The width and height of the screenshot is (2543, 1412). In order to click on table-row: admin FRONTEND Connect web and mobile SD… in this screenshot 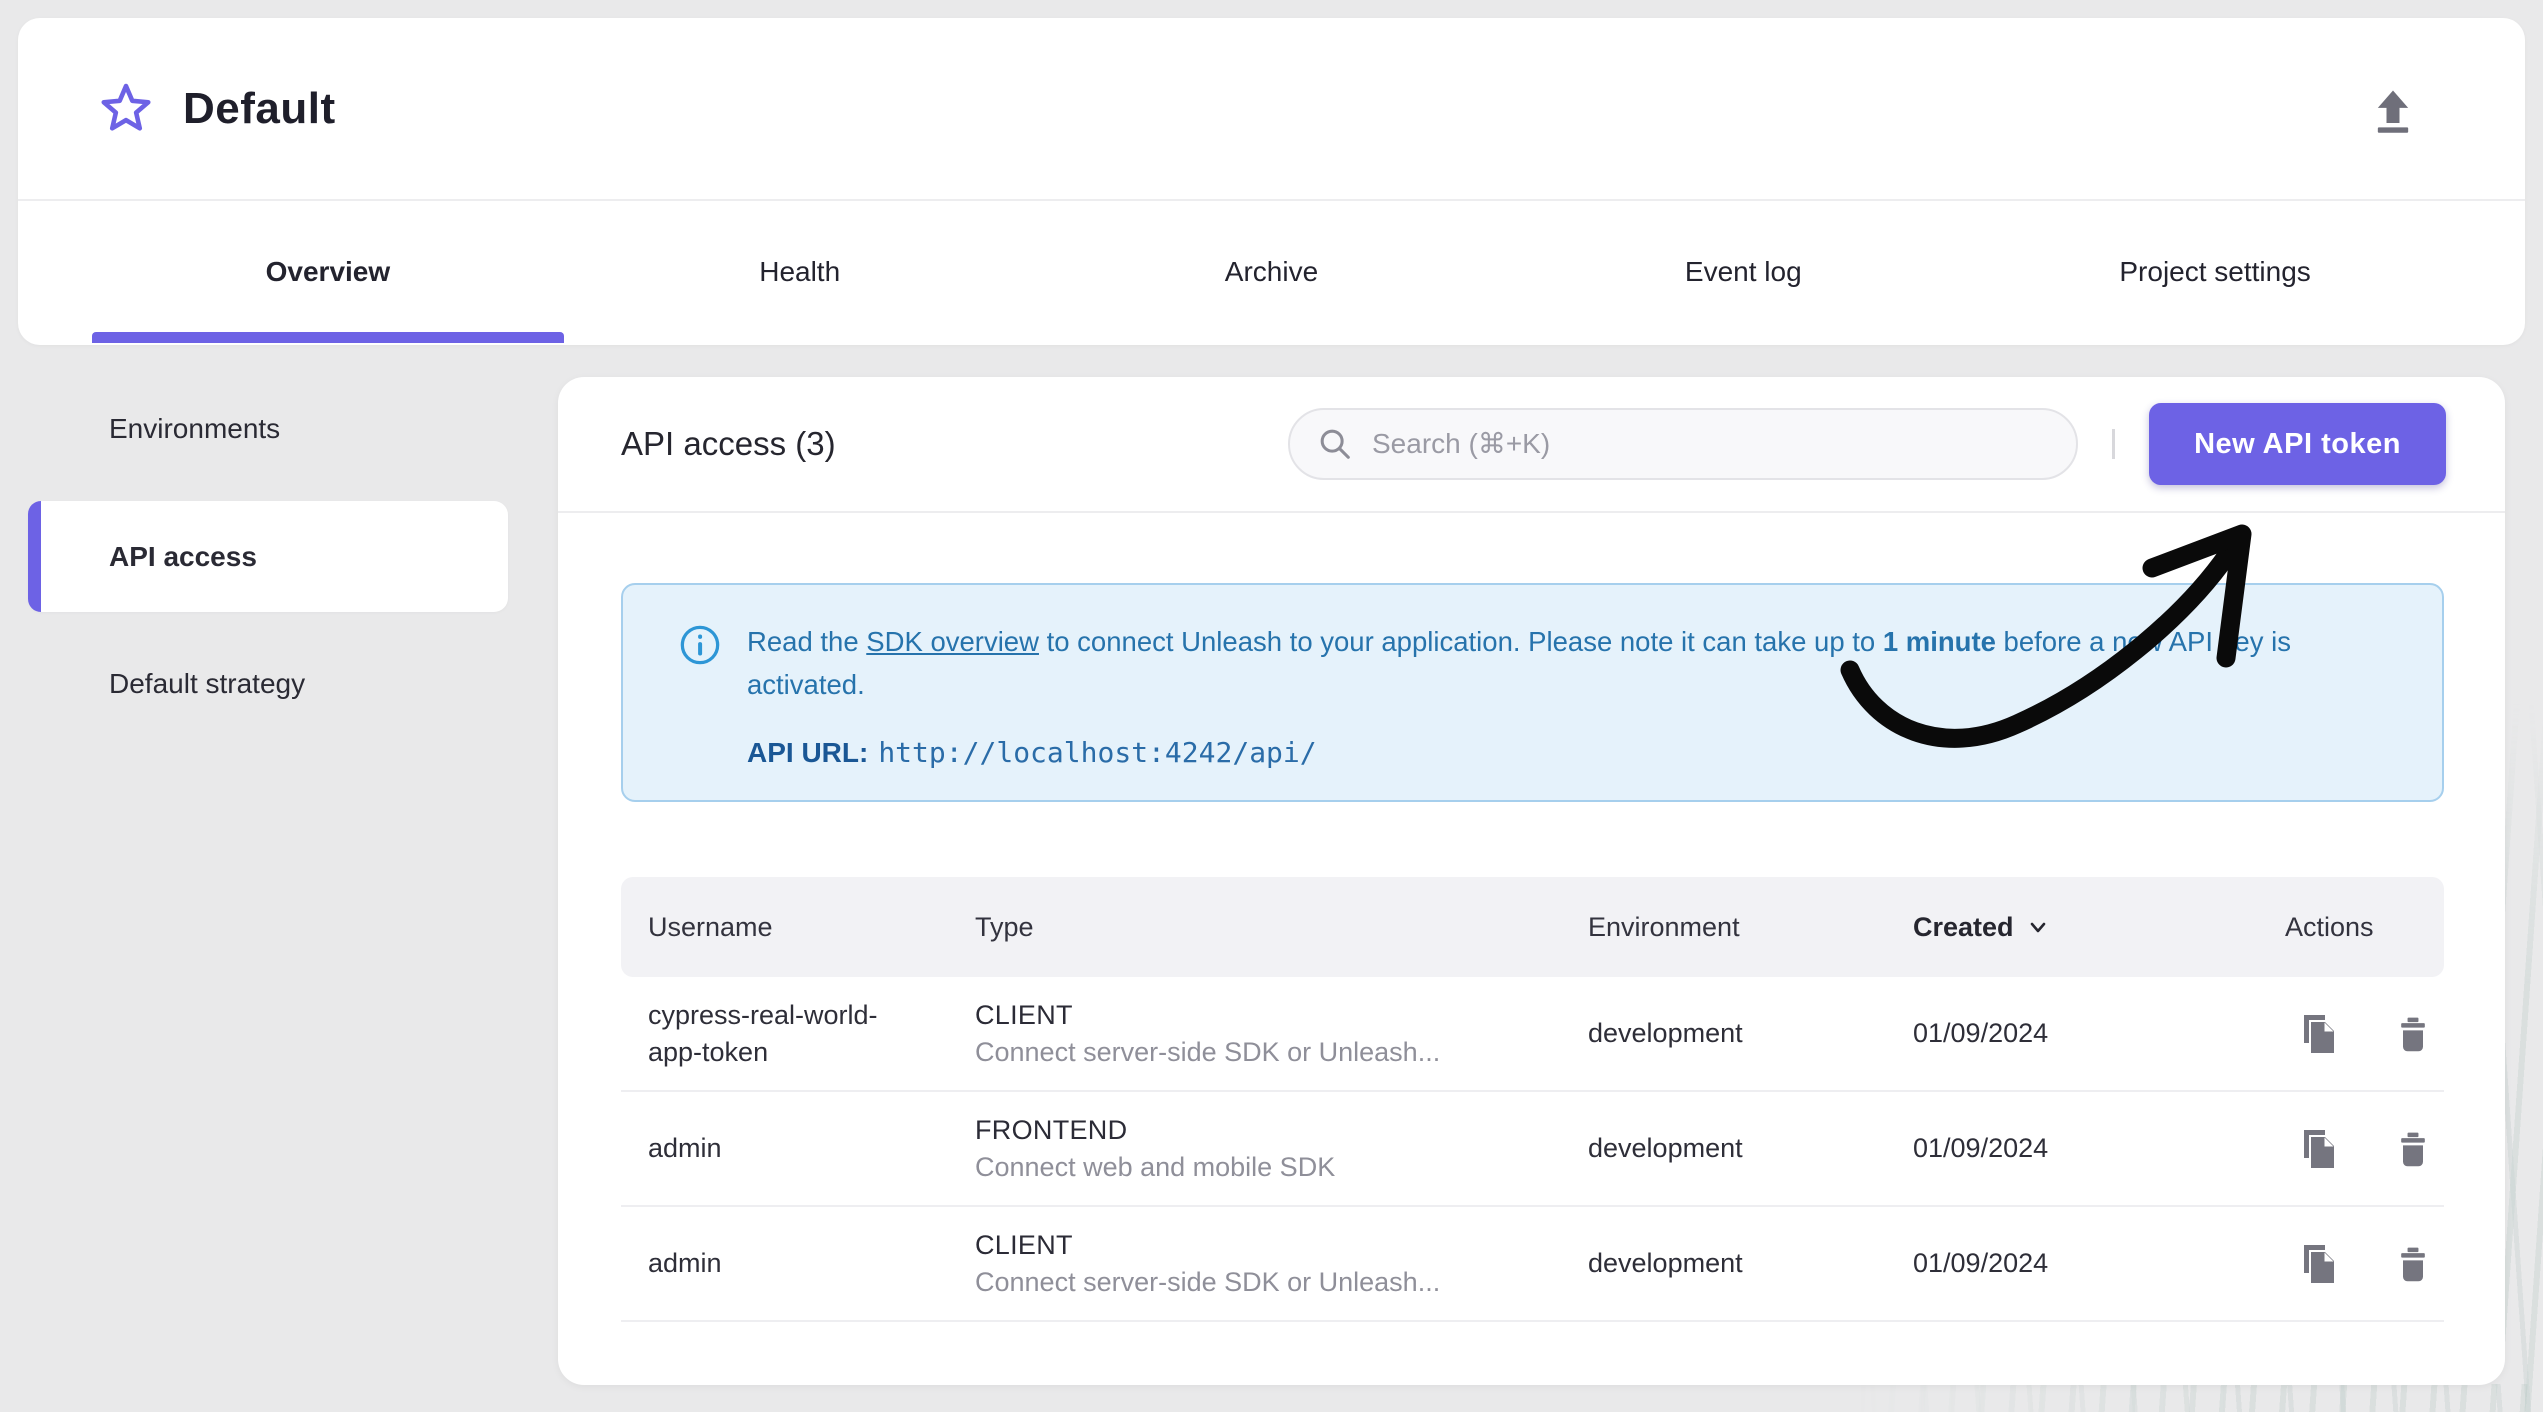, I will do `click(1532, 1149)`.